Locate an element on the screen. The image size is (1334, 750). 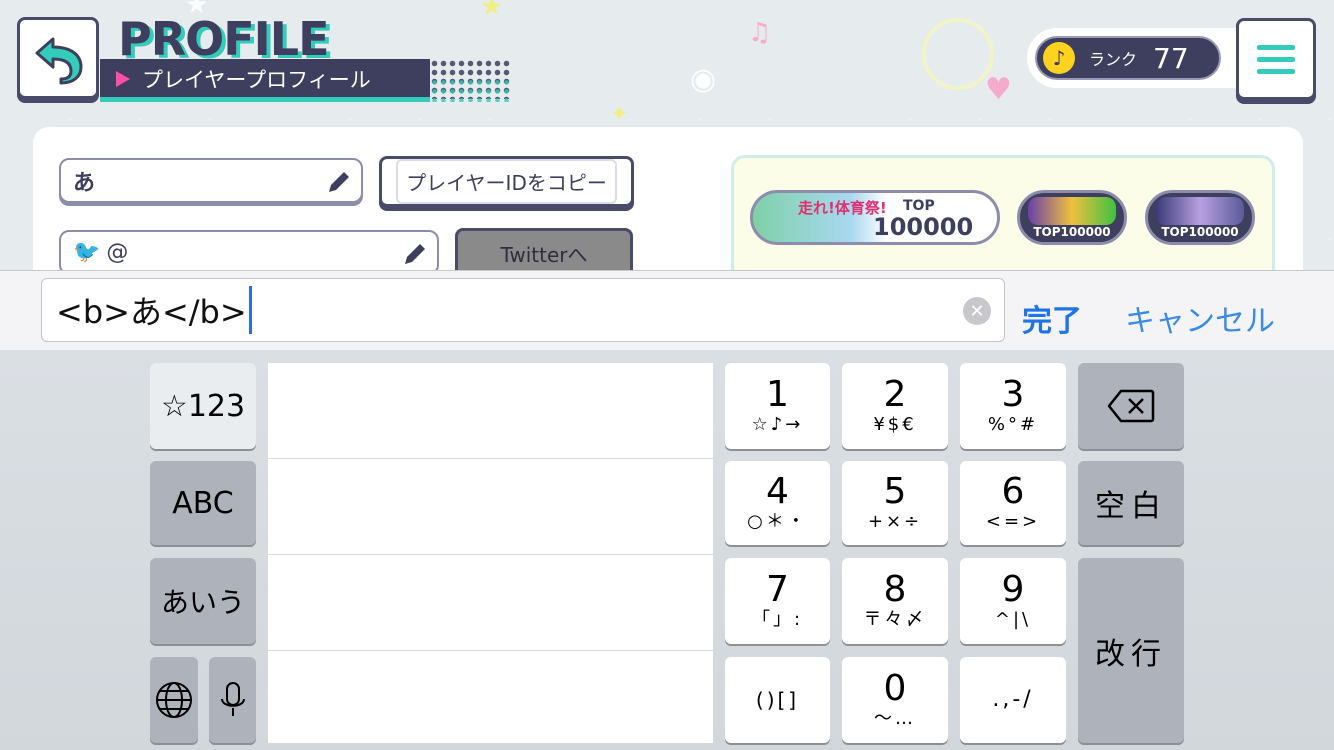
rank-display: ♪ ランク 77 is located at coordinates (1128, 58).